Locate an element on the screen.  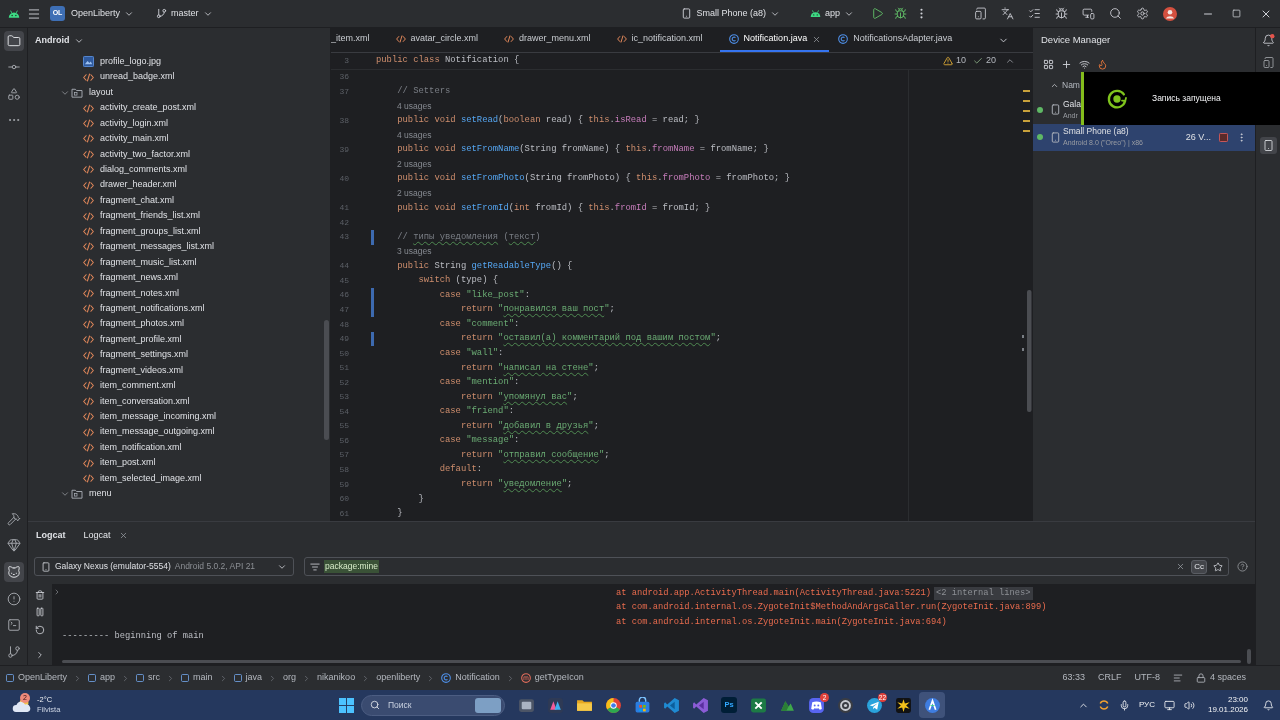
device-dropdown: Galaxy Nexus (emulator-5554) Android 5.0.2, API 21 is located at coordinates (164, 566).